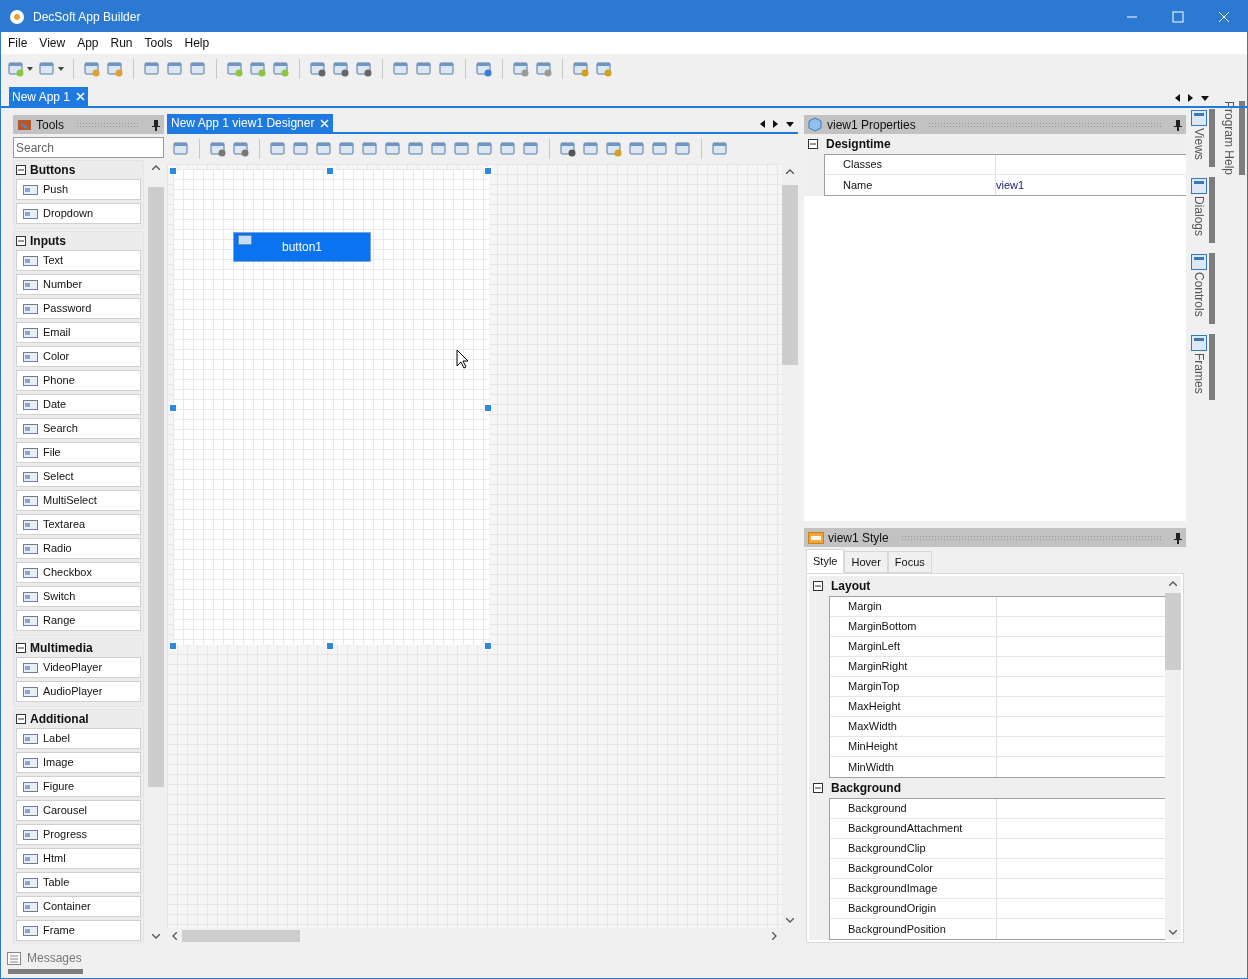  Describe the element at coordinates (18, 43) in the screenshot. I see `menu-item: File` at that location.